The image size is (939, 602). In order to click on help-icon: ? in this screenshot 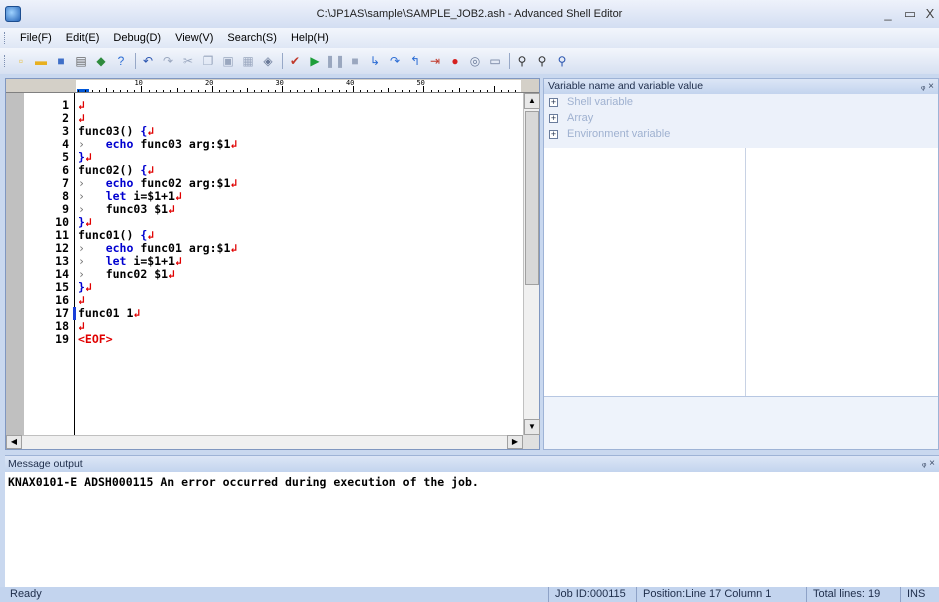, I will do `click(121, 61)`.